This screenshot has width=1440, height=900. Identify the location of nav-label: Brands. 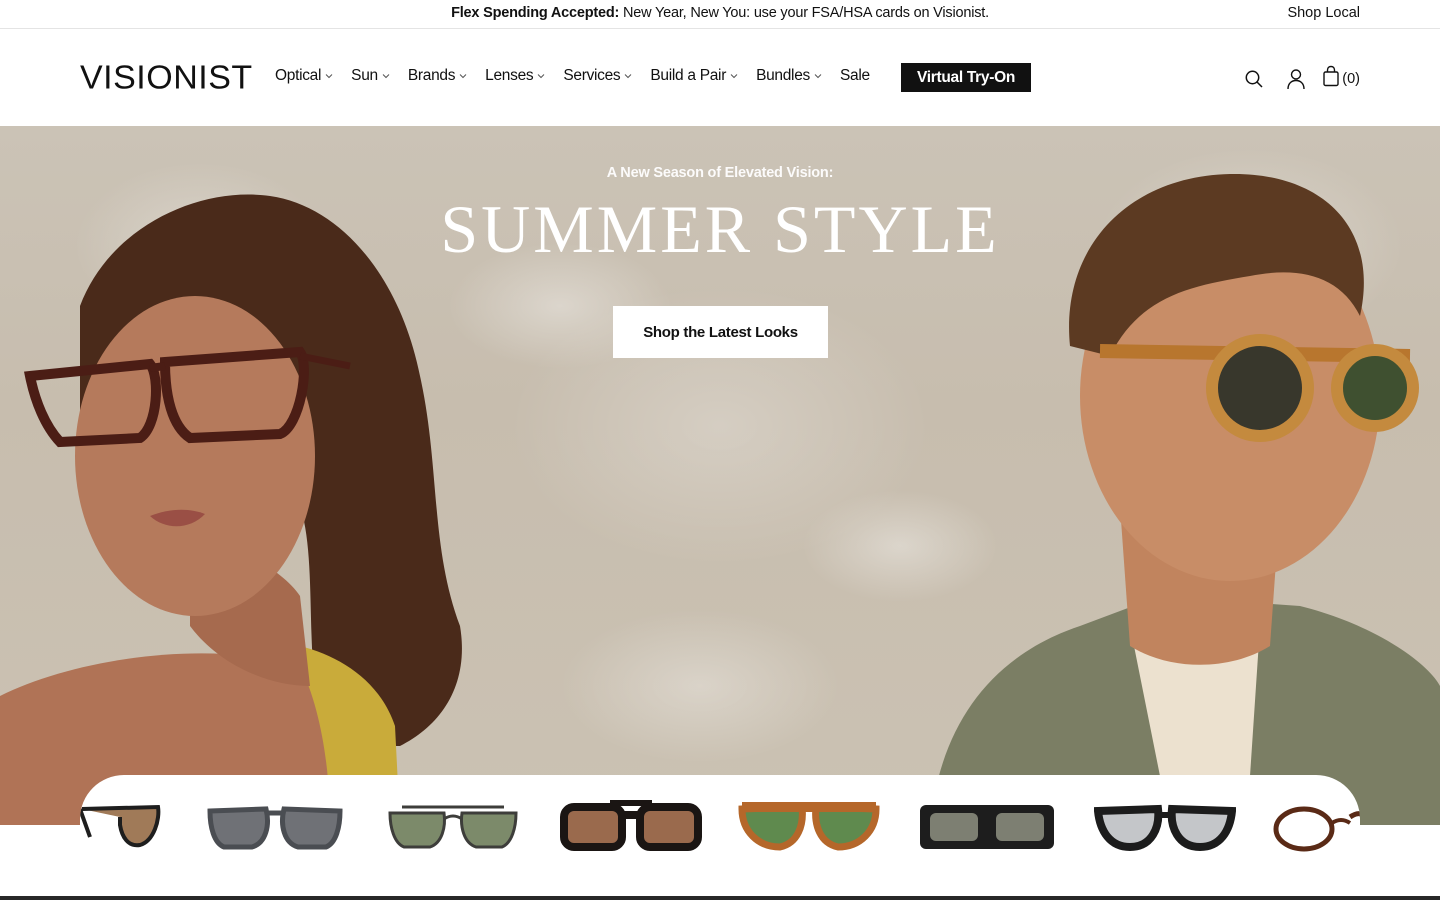
(431, 75).